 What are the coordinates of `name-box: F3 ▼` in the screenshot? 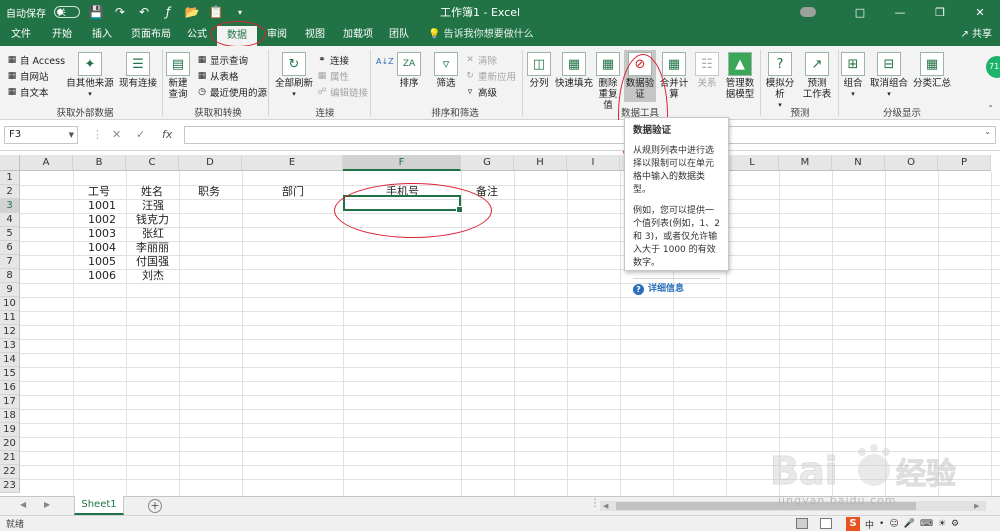 It's located at (41, 135).